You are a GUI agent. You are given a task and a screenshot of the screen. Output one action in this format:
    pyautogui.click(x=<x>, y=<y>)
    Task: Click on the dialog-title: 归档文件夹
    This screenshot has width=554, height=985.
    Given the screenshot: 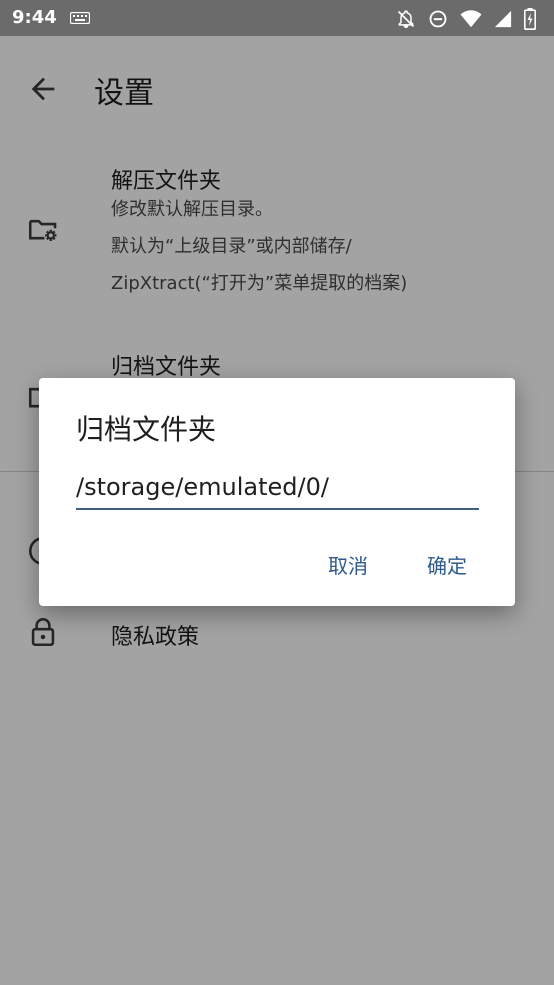 What is the action you would take?
    pyautogui.click(x=146, y=429)
    